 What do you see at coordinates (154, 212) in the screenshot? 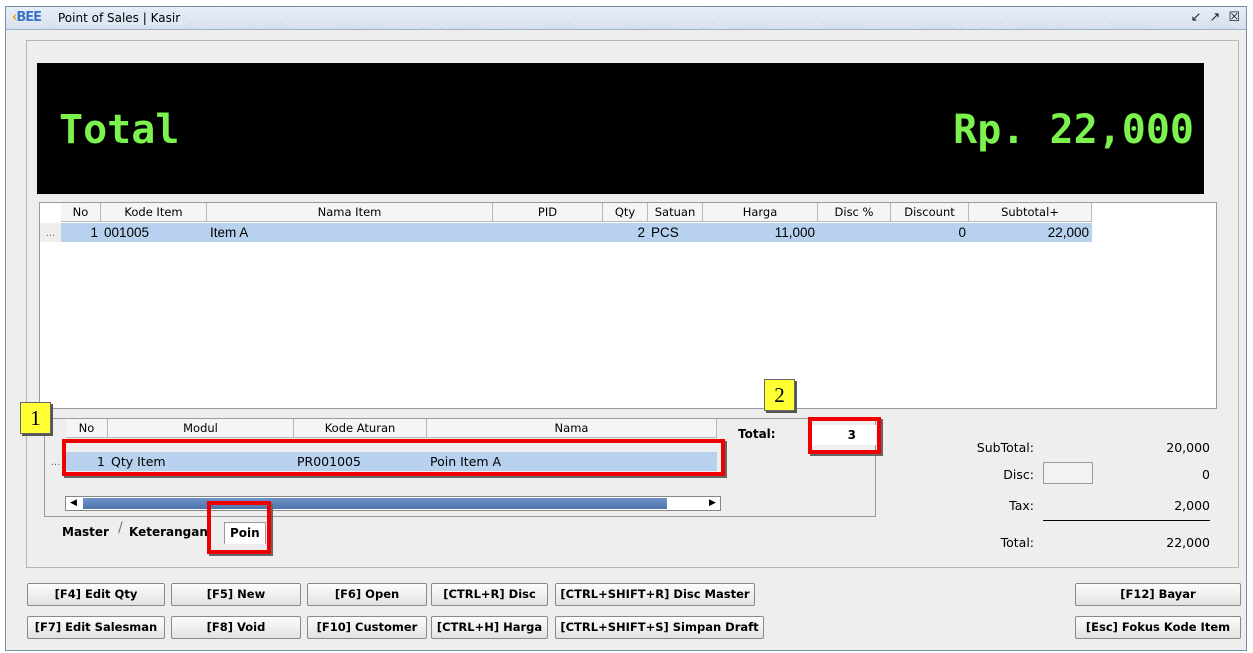
I see `col-kode-item: Kode Item` at bounding box center [154, 212].